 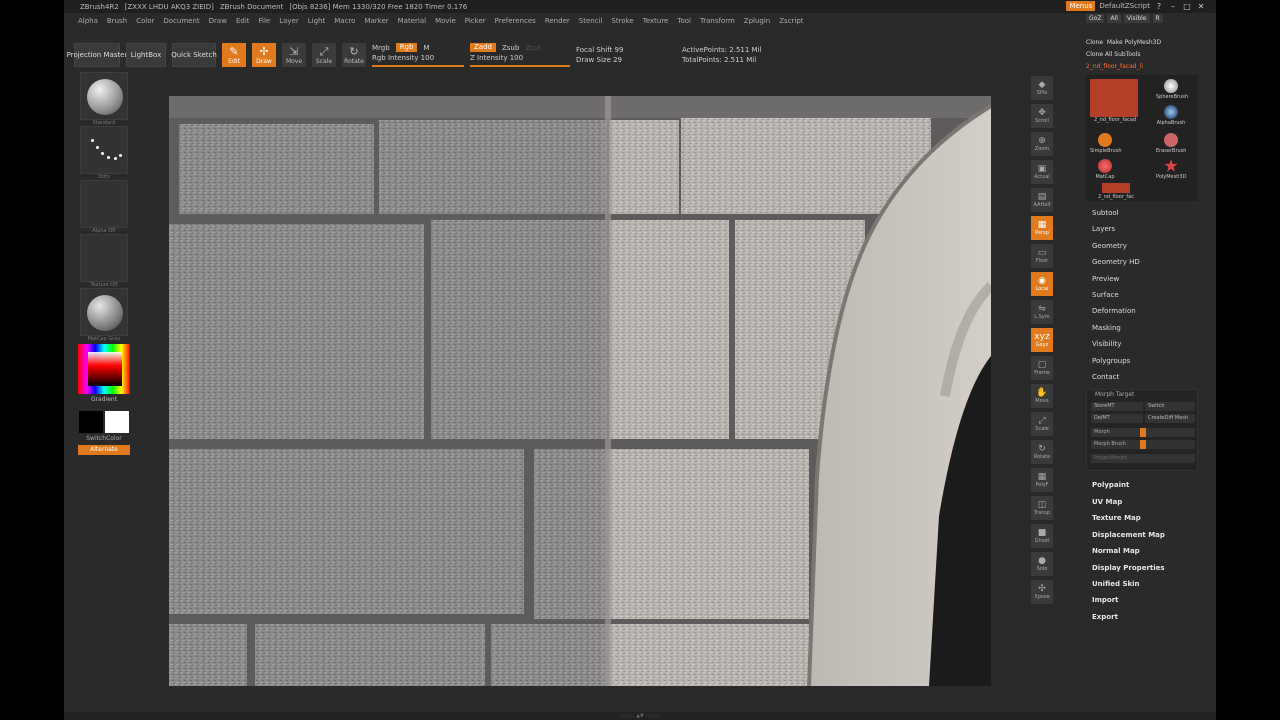 What do you see at coordinates (1173, 6) in the screenshot?
I see `minimize-icon: –` at bounding box center [1173, 6].